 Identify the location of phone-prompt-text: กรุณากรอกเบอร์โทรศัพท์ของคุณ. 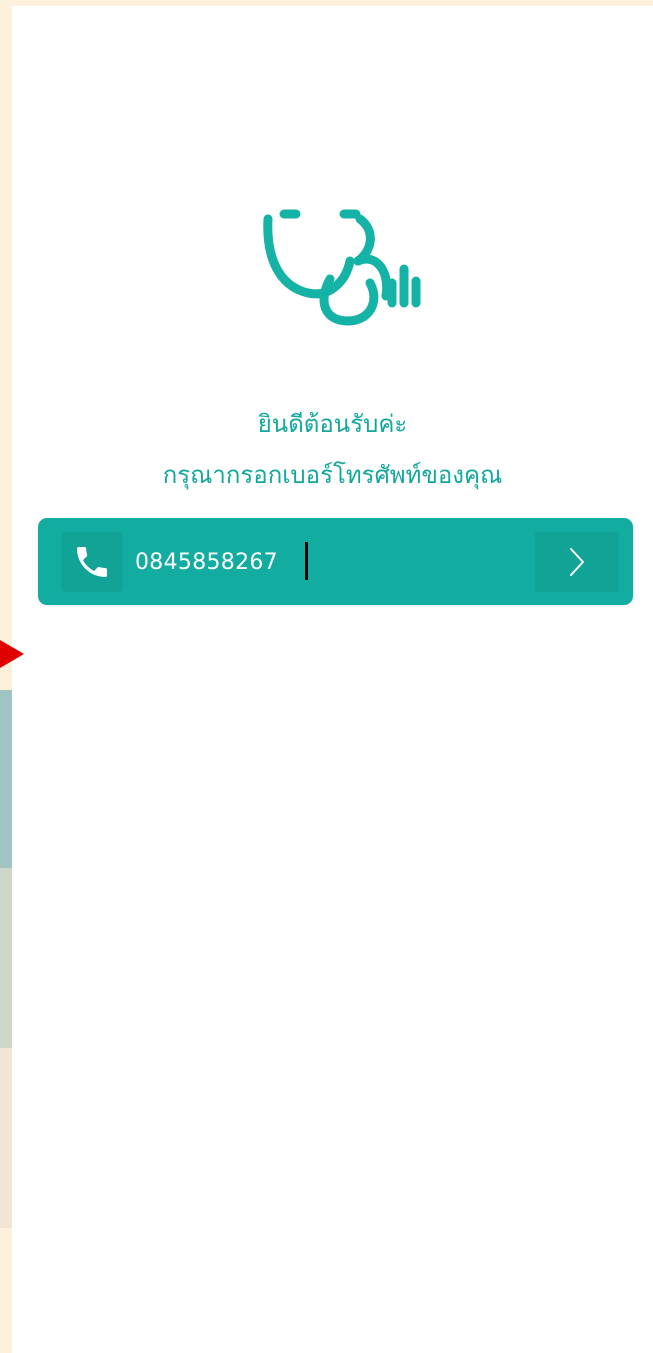
(332, 475).